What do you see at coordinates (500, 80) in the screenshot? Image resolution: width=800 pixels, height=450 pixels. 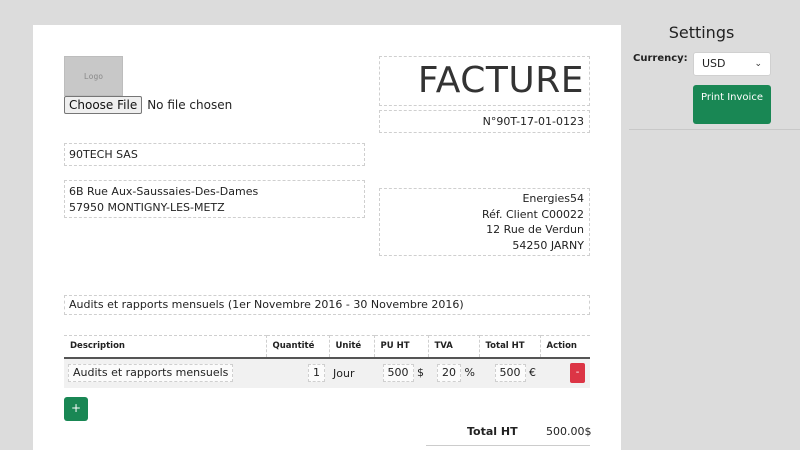 I see `invoice-title: FACTURE` at bounding box center [500, 80].